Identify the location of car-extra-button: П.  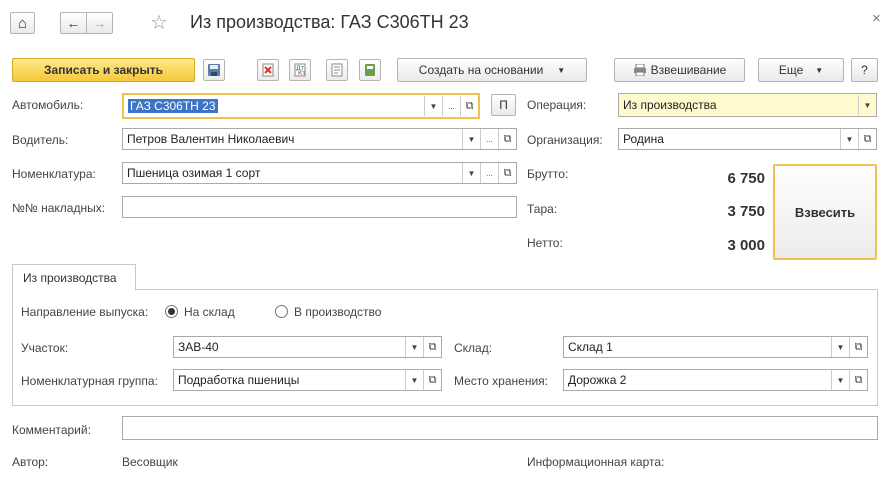
(503, 105).